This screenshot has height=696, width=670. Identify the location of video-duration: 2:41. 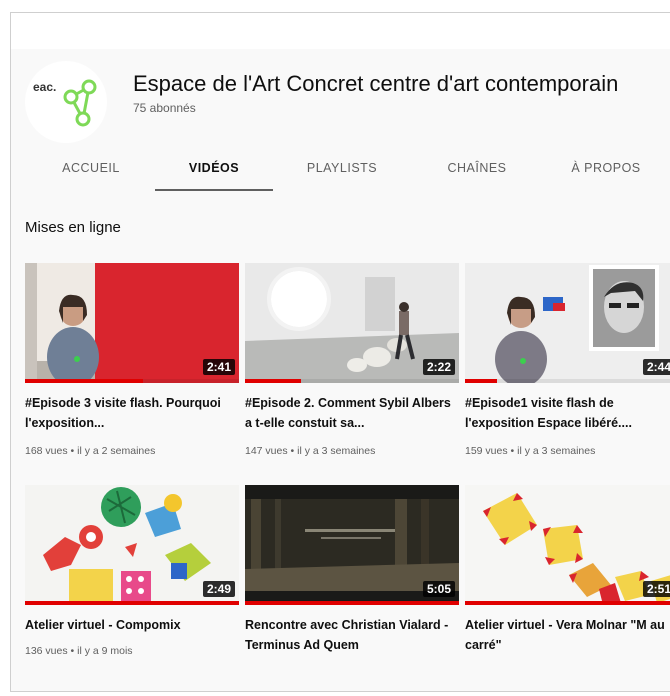
(218, 367).